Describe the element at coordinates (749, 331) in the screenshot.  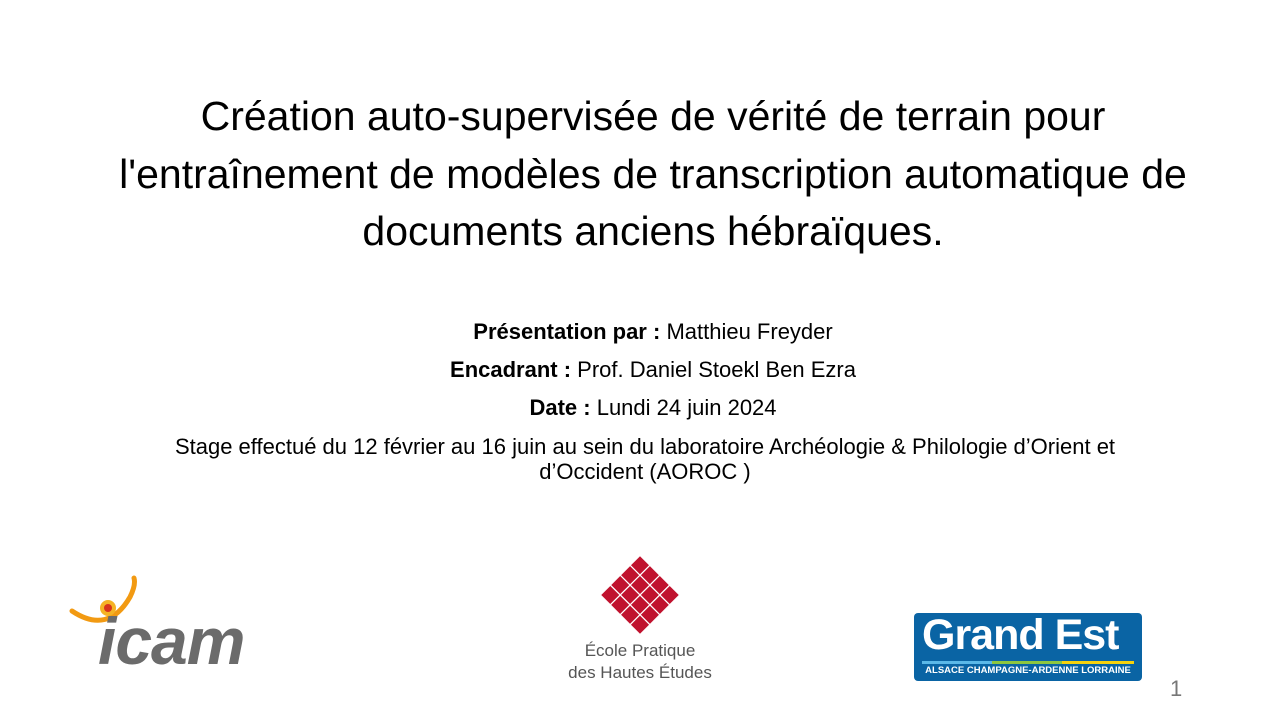
I see `presenter-name: Matthieu Freyder` at that location.